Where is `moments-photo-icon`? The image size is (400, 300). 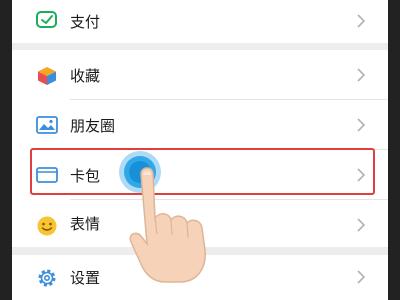 moments-photo-icon is located at coordinates (47, 125).